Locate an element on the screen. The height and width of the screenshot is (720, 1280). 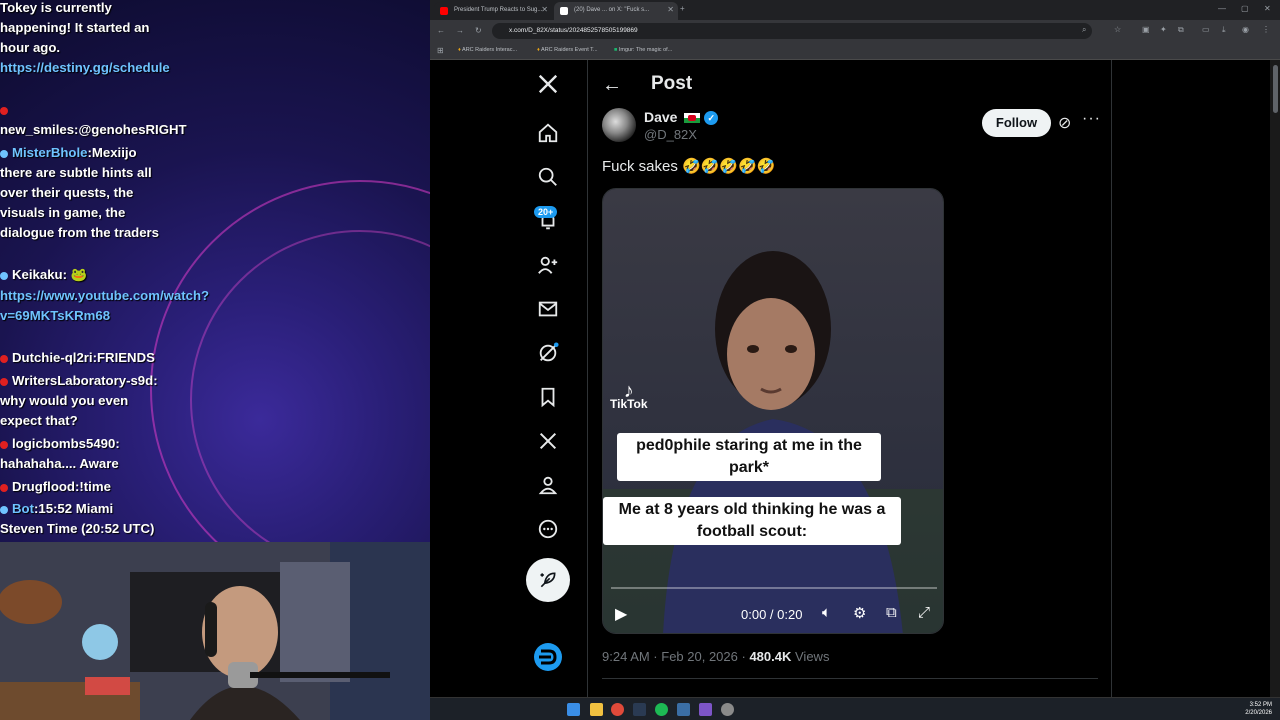
chat-text: :!time is located at coordinates (93, 486).